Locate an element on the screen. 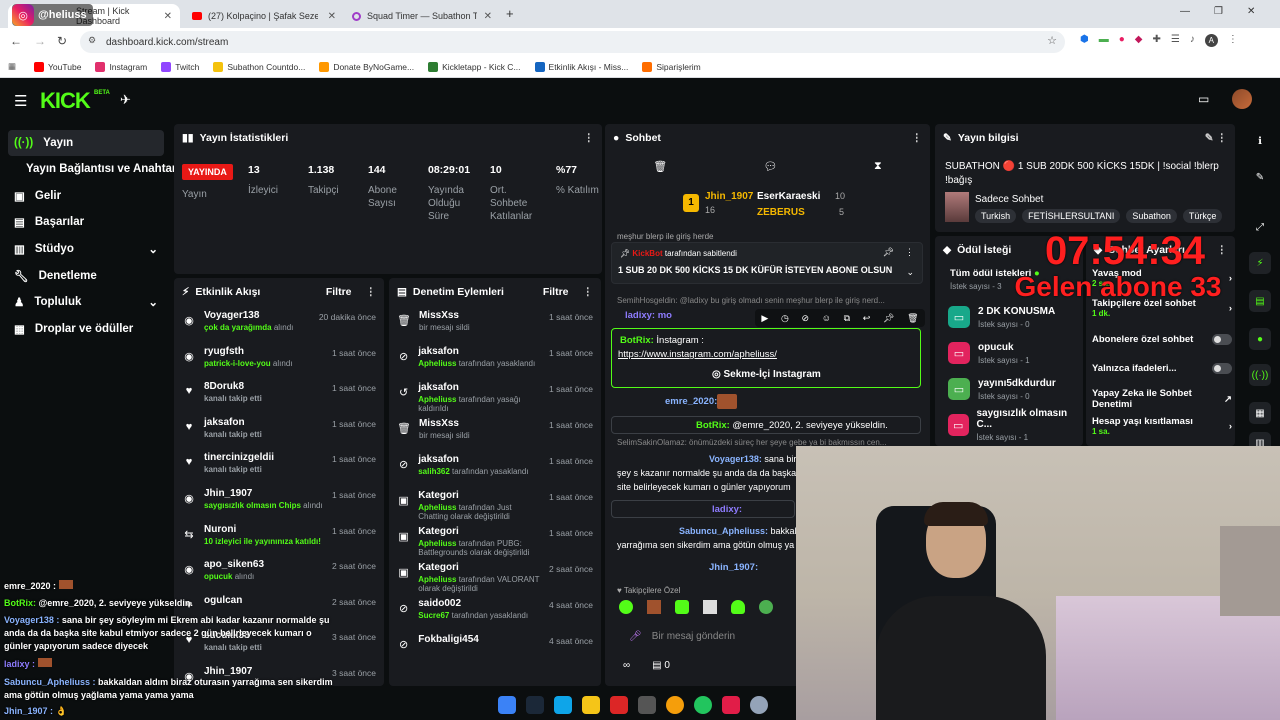 The width and height of the screenshot is (1280, 720). moderation-event: 🗑︎ MissXss bir mesajı sildi 1 saat önce is located at coordinates (495, 436).